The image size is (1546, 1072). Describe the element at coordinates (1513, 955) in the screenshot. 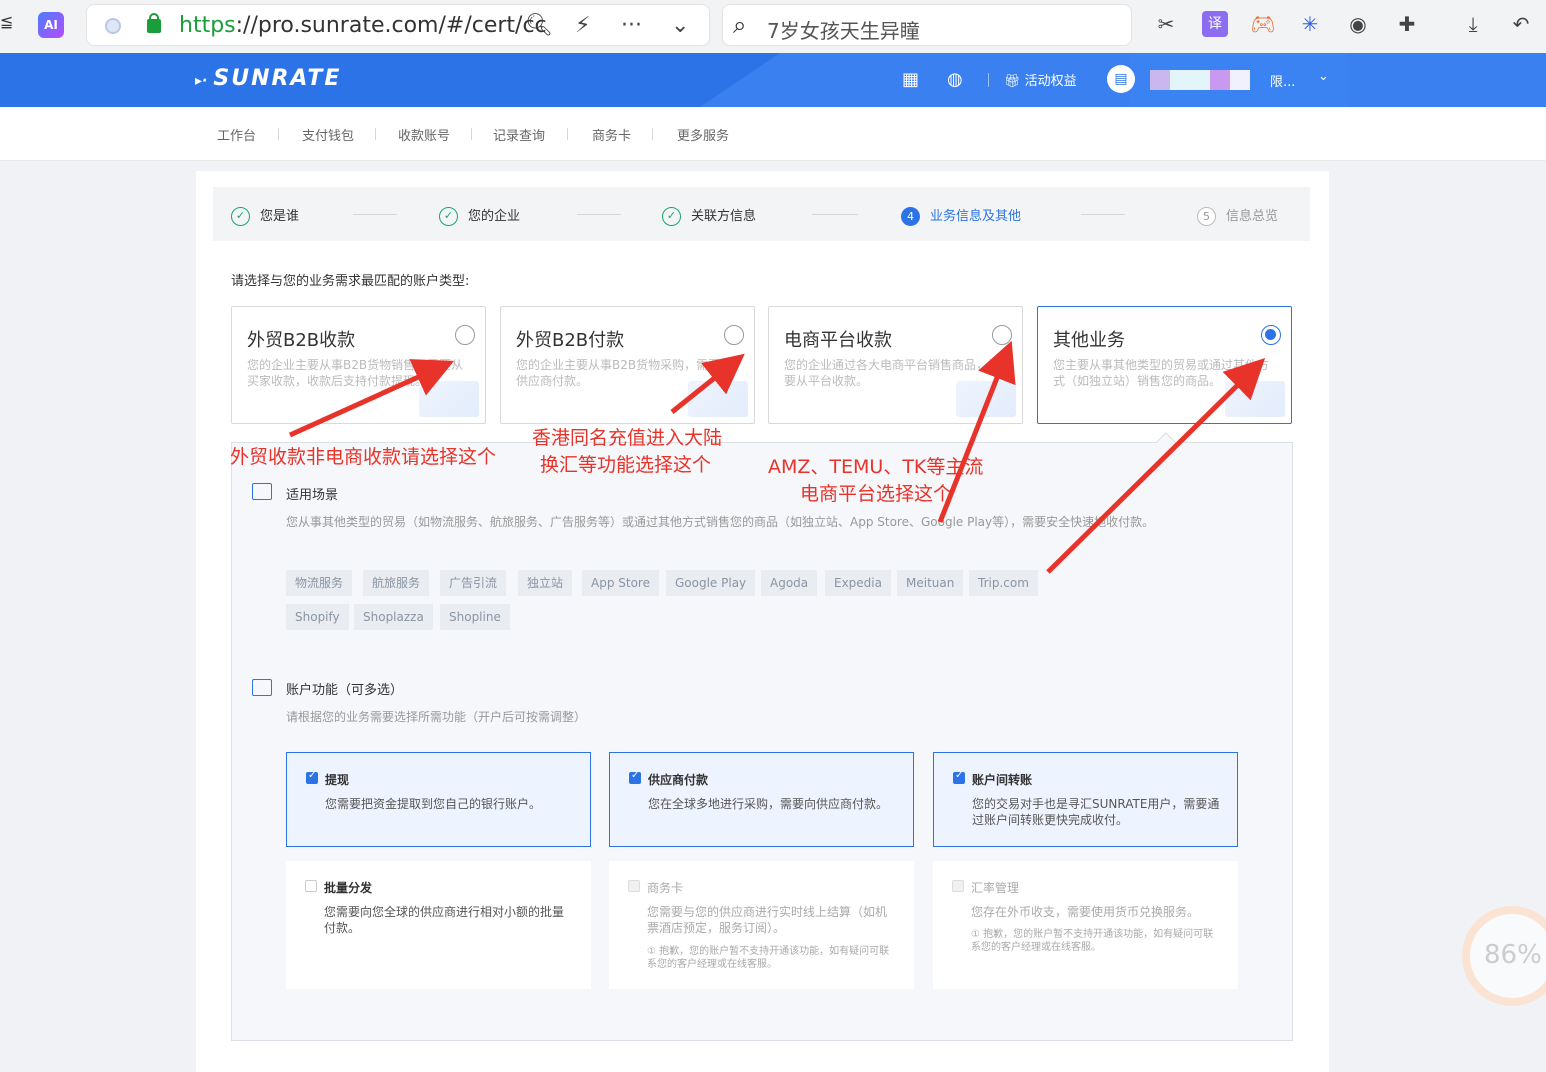

I see `zoom-level: 86%` at that location.